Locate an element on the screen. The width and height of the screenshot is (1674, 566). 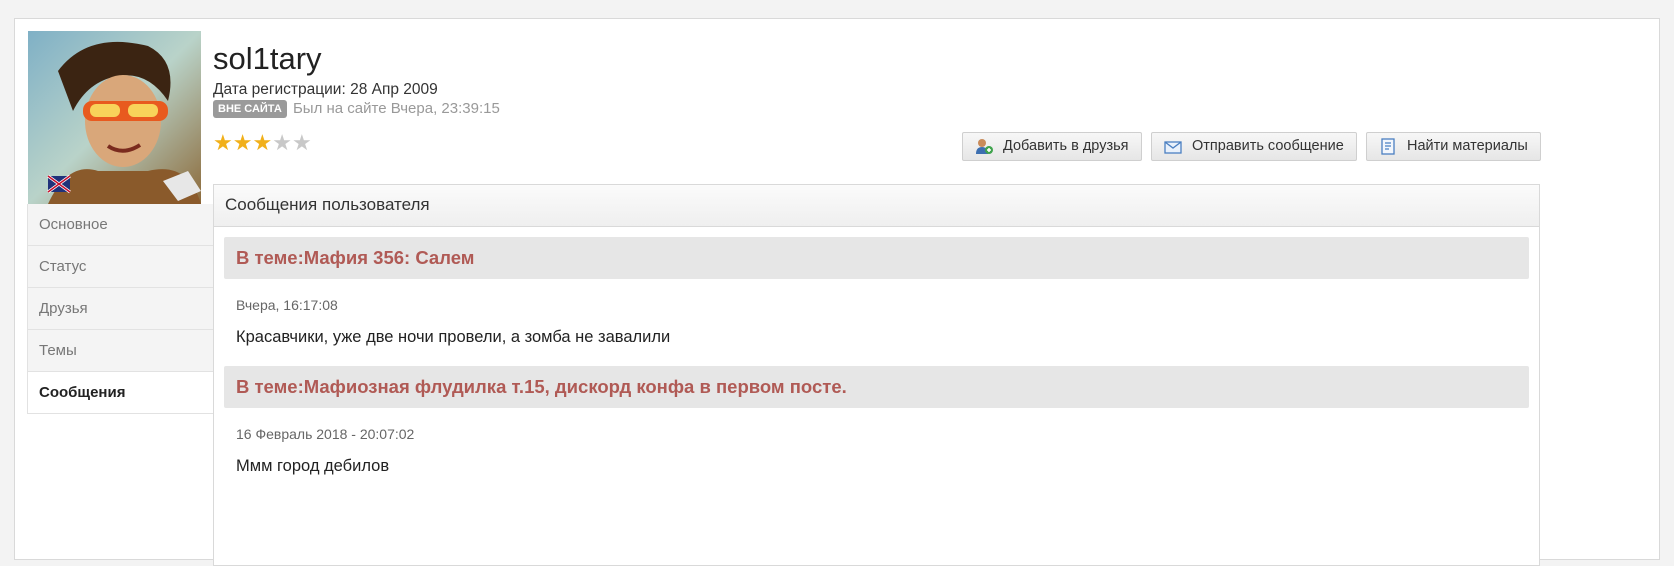
last-seen-text: Был на сайте Вчера, 23:39:15 is located at coordinates (396, 108).